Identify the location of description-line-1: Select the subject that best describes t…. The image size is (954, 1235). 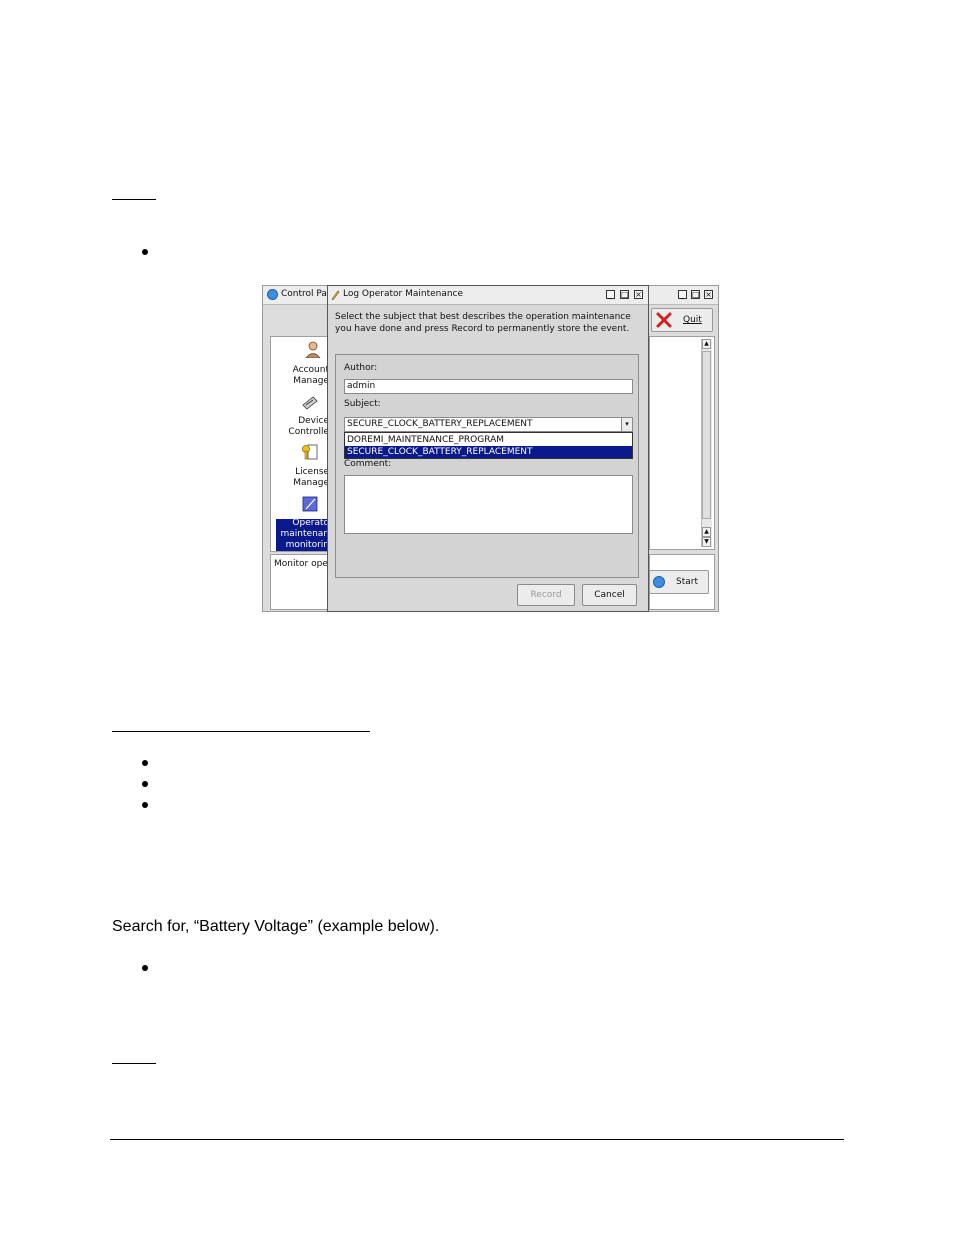
(483, 317).